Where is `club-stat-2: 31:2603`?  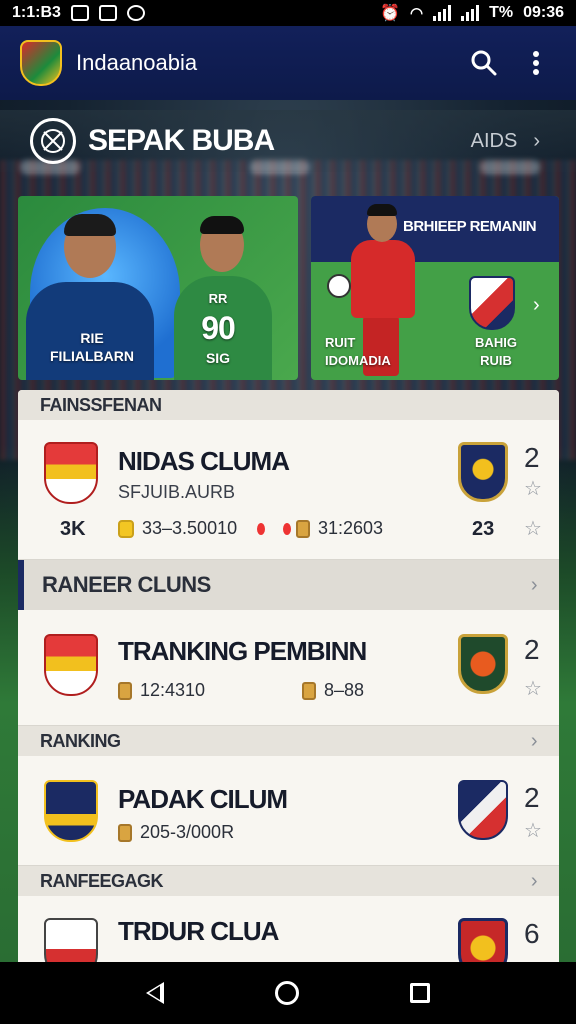 club-stat-2: 31:2603 is located at coordinates (339, 528).